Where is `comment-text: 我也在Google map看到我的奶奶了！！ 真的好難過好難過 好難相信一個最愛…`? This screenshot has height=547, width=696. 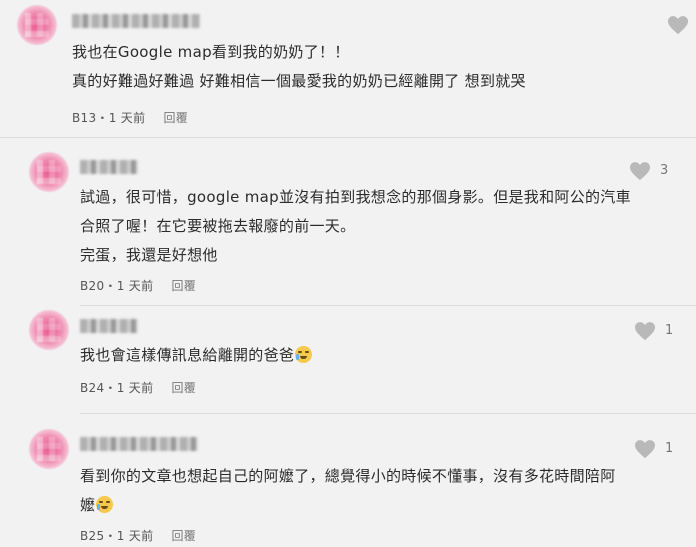
comment-text: 我也在Google map看到我的奶奶了！！ 真的好難過好難過 好難相信一個最愛… is located at coordinates (299, 67).